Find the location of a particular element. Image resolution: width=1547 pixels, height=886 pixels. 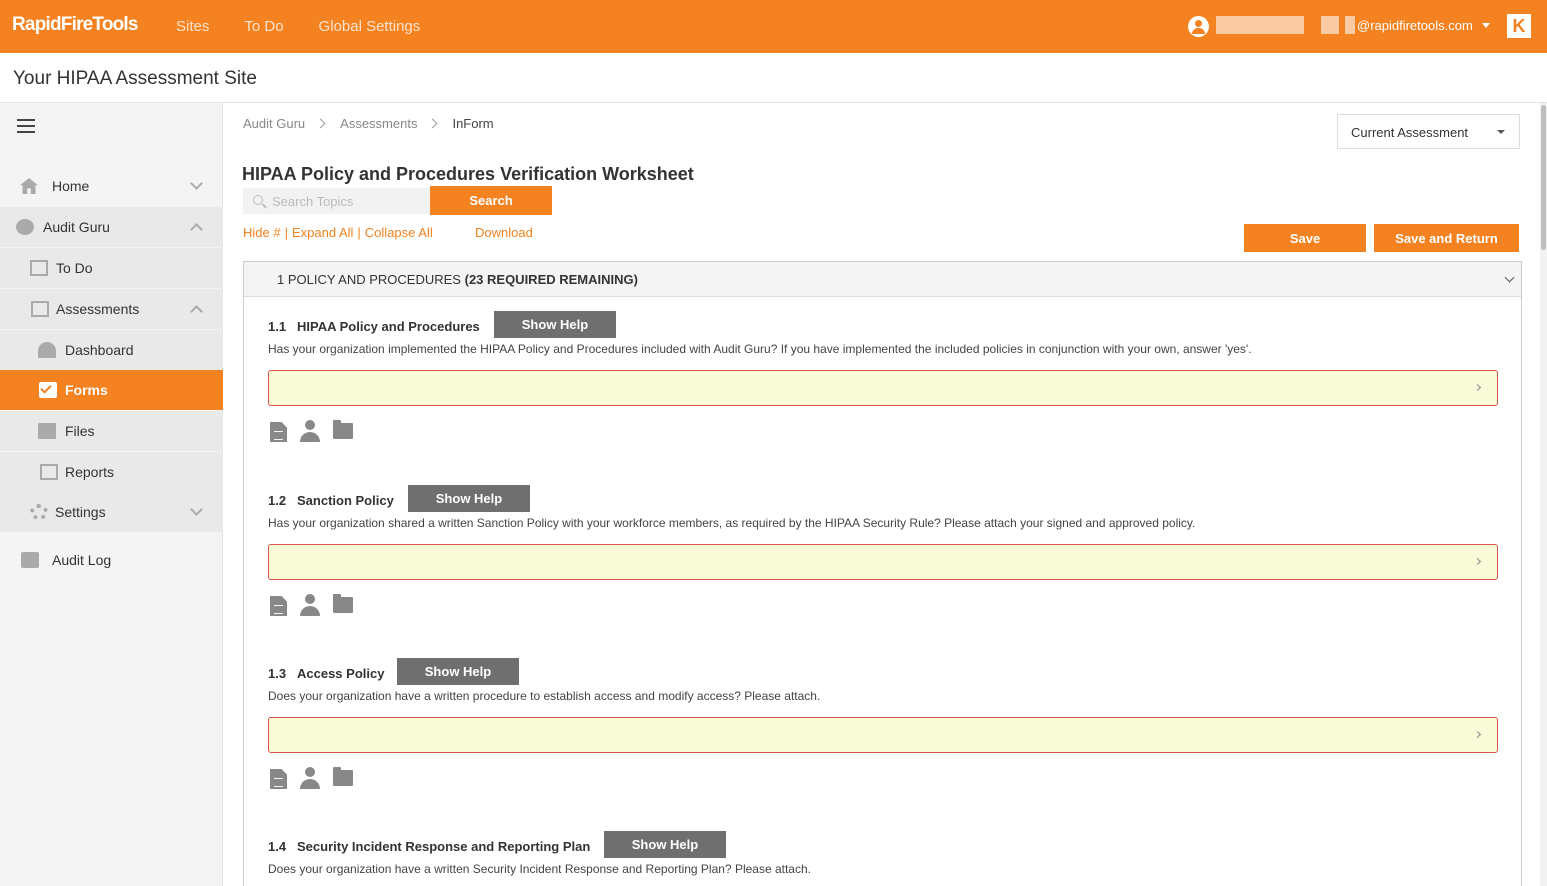

question-number: 1.3 is located at coordinates (277, 673).